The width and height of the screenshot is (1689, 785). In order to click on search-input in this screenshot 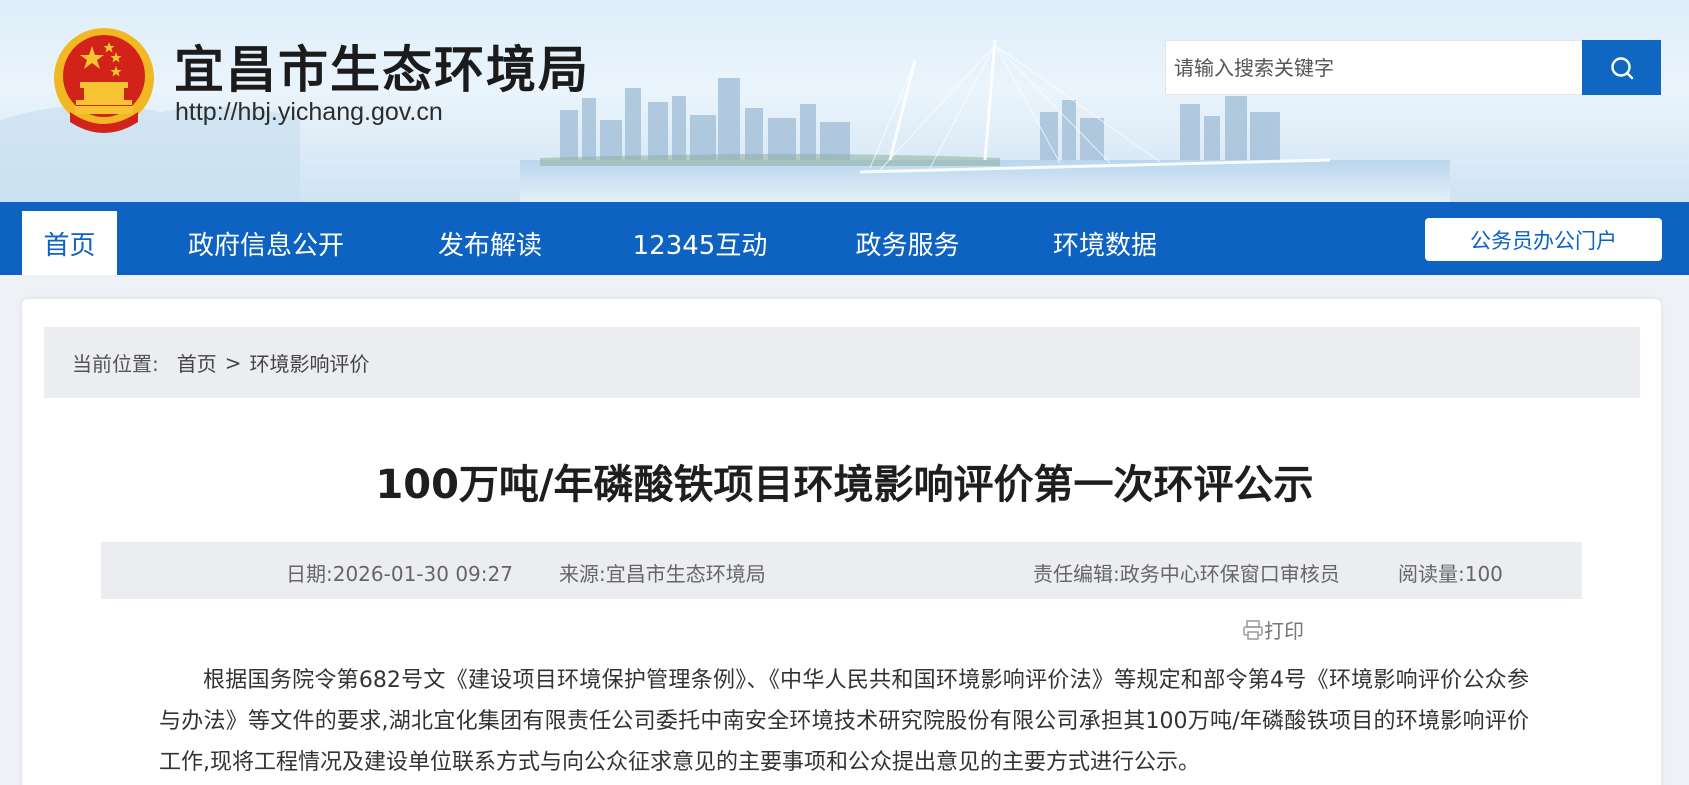, I will do `click(1373, 67)`.